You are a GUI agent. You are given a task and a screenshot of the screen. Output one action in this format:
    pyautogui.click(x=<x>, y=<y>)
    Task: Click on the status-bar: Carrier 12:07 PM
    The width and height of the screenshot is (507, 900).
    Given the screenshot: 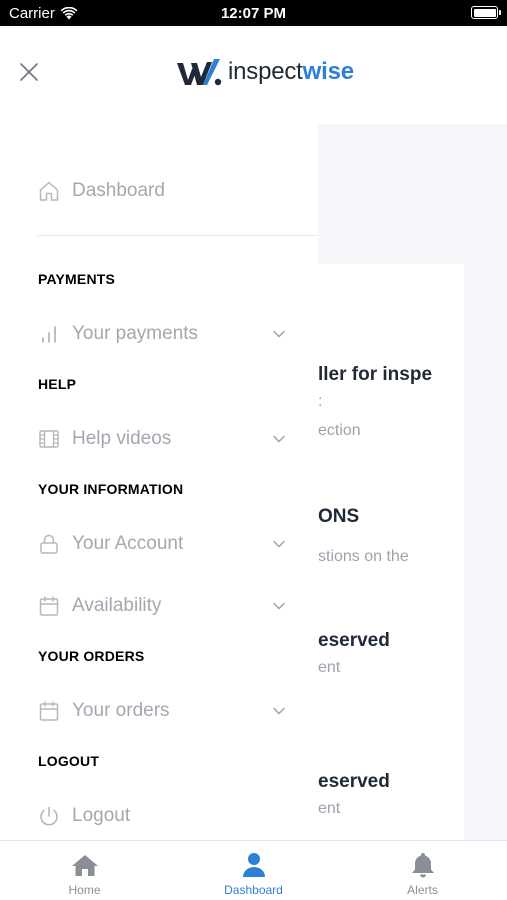 What is the action you would take?
    pyautogui.click(x=253, y=13)
    